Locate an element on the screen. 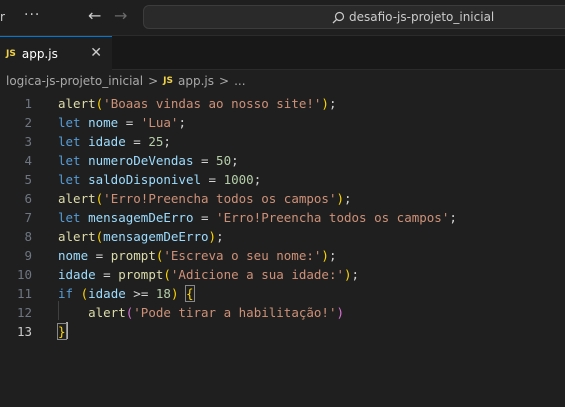 The width and height of the screenshot is (565, 407). code-text: let nome = 'Lua'; is located at coordinates (122, 122).